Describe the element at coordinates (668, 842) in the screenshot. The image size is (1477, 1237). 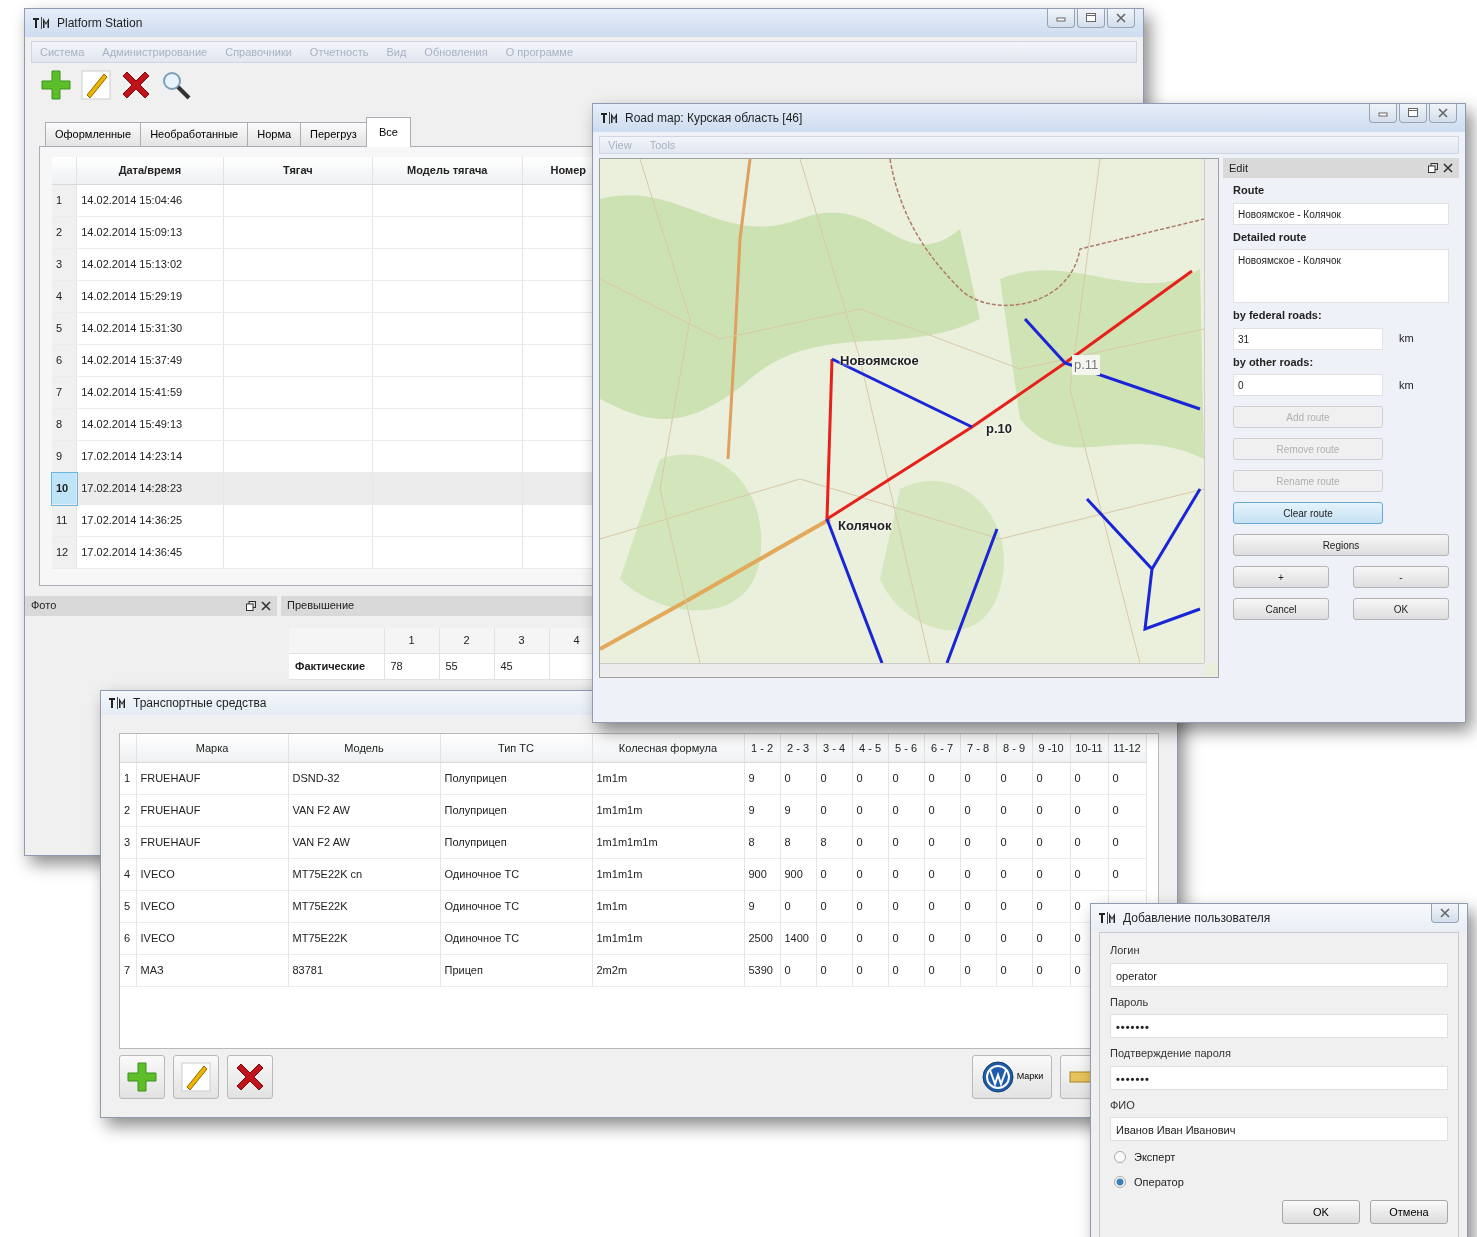
I see `table-cell: 1m1m1m1m` at that location.